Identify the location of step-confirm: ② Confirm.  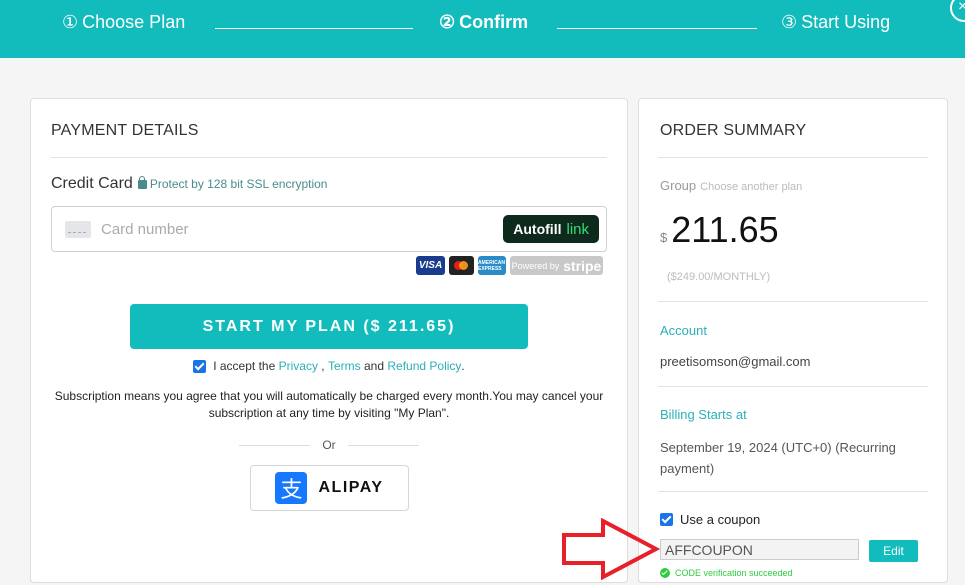
(483, 22).